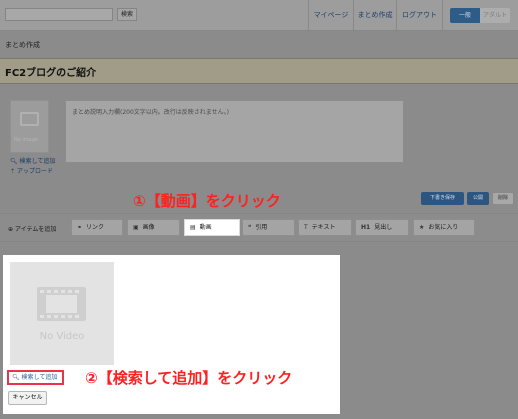 The width and height of the screenshot is (518, 419). I want to click on add-quote-label: 引用, so click(261, 227).